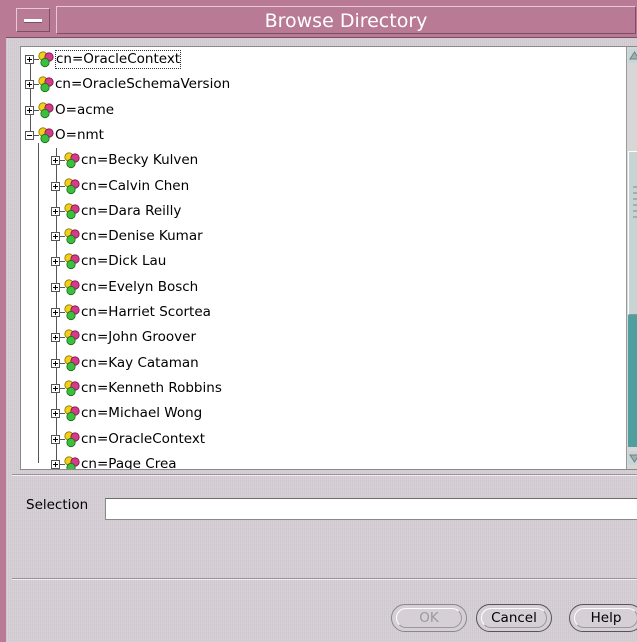 Image resolution: width=637 pixels, height=642 pixels. I want to click on window-menu-button, so click(33, 20).